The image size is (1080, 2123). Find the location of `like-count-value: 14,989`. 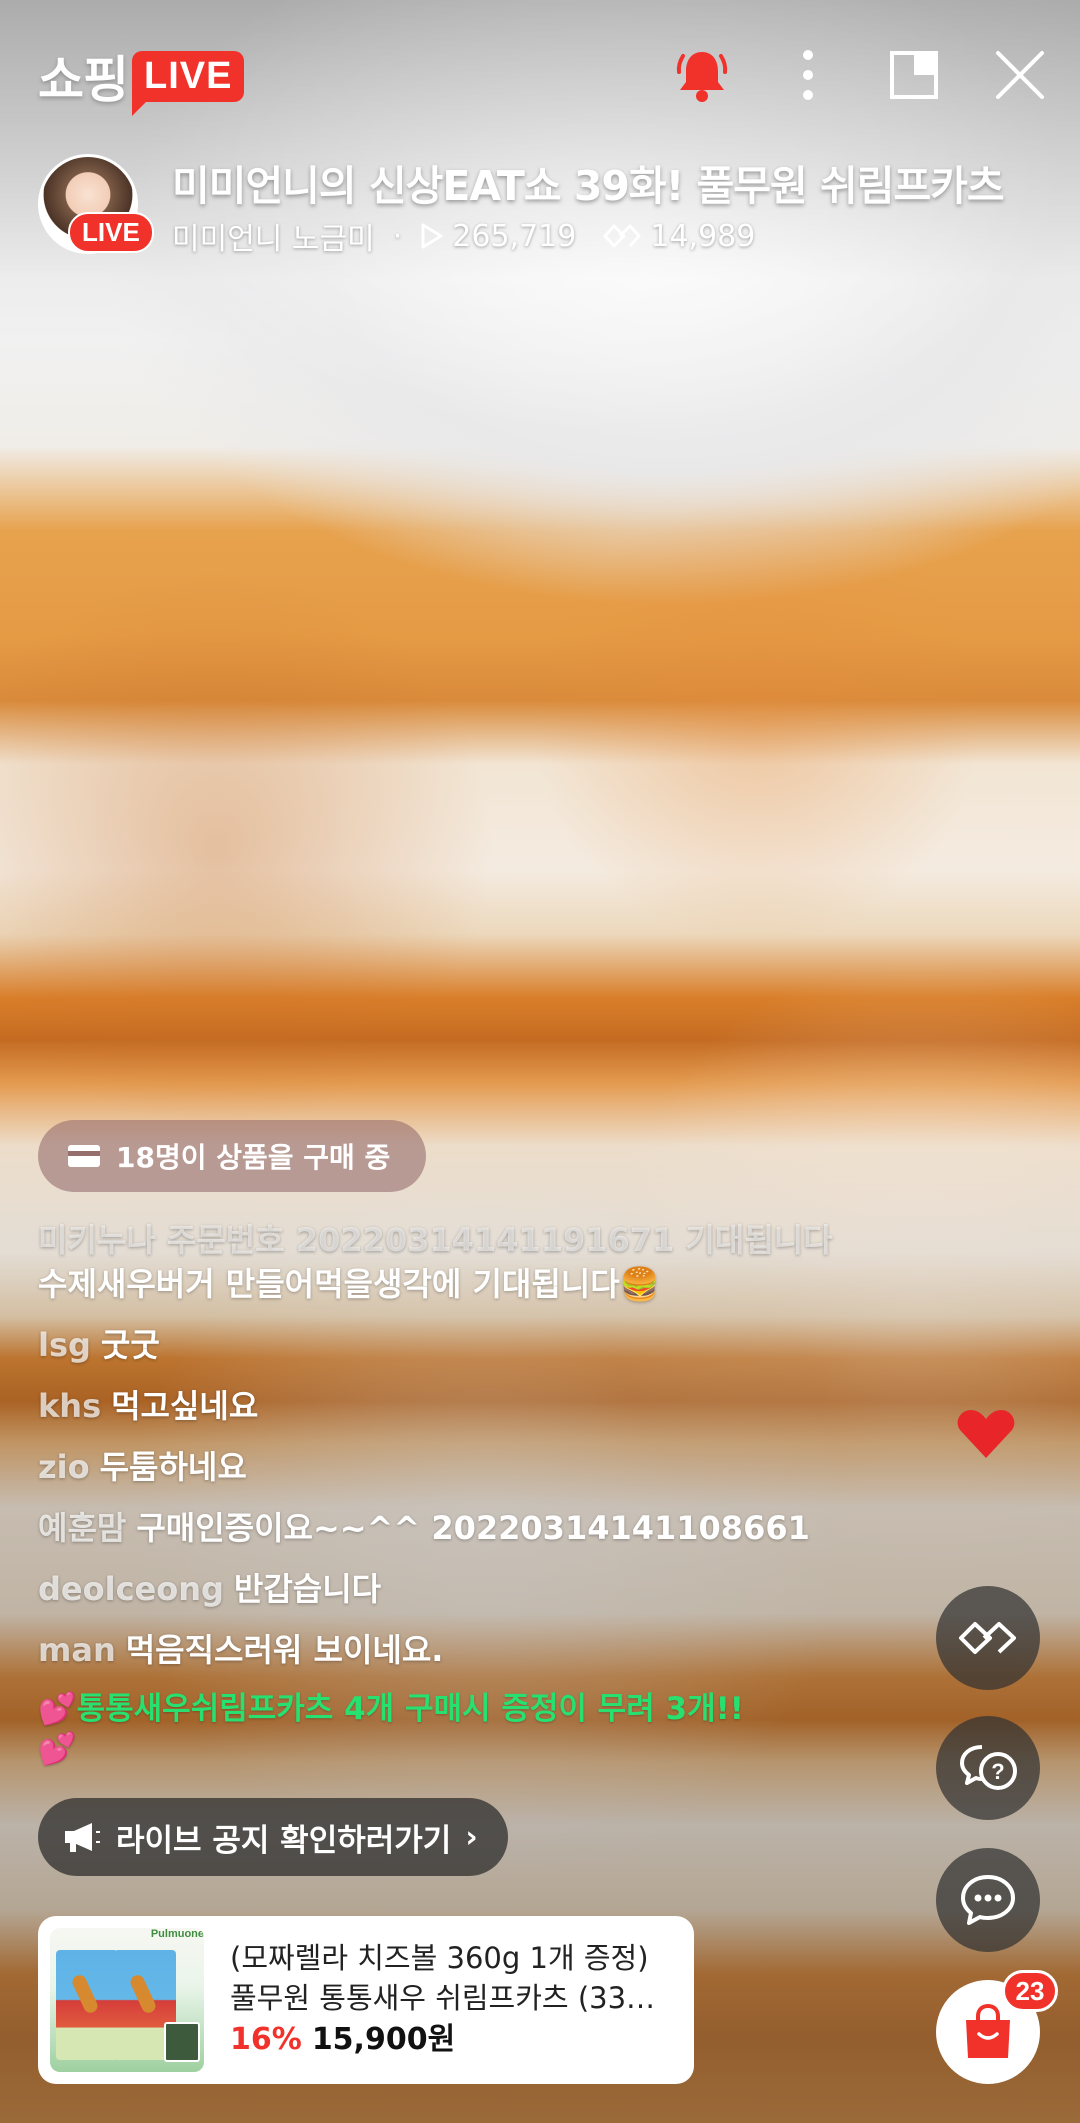

like-count-value: 14,989 is located at coordinates (703, 236).